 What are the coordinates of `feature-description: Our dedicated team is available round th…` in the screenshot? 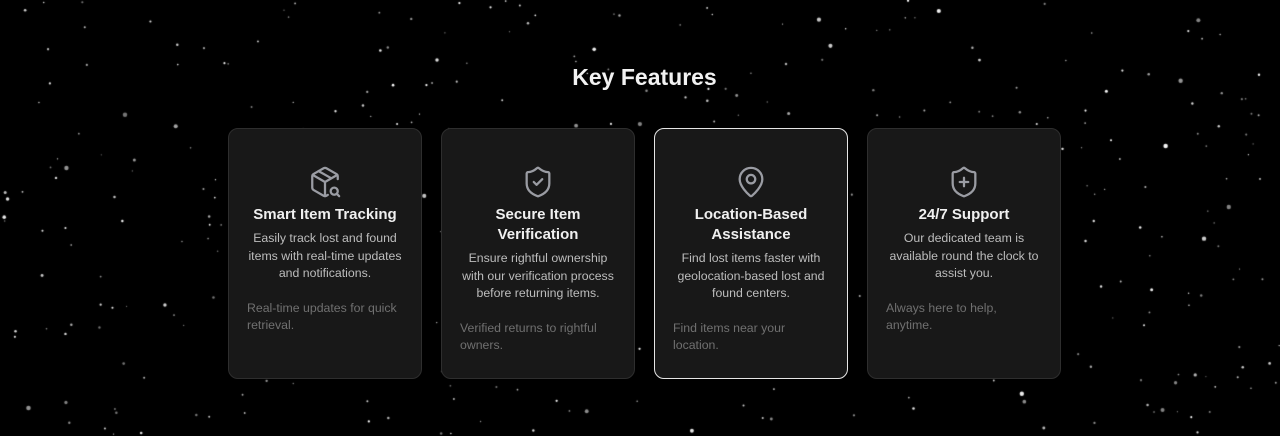 It's located at (964, 256).